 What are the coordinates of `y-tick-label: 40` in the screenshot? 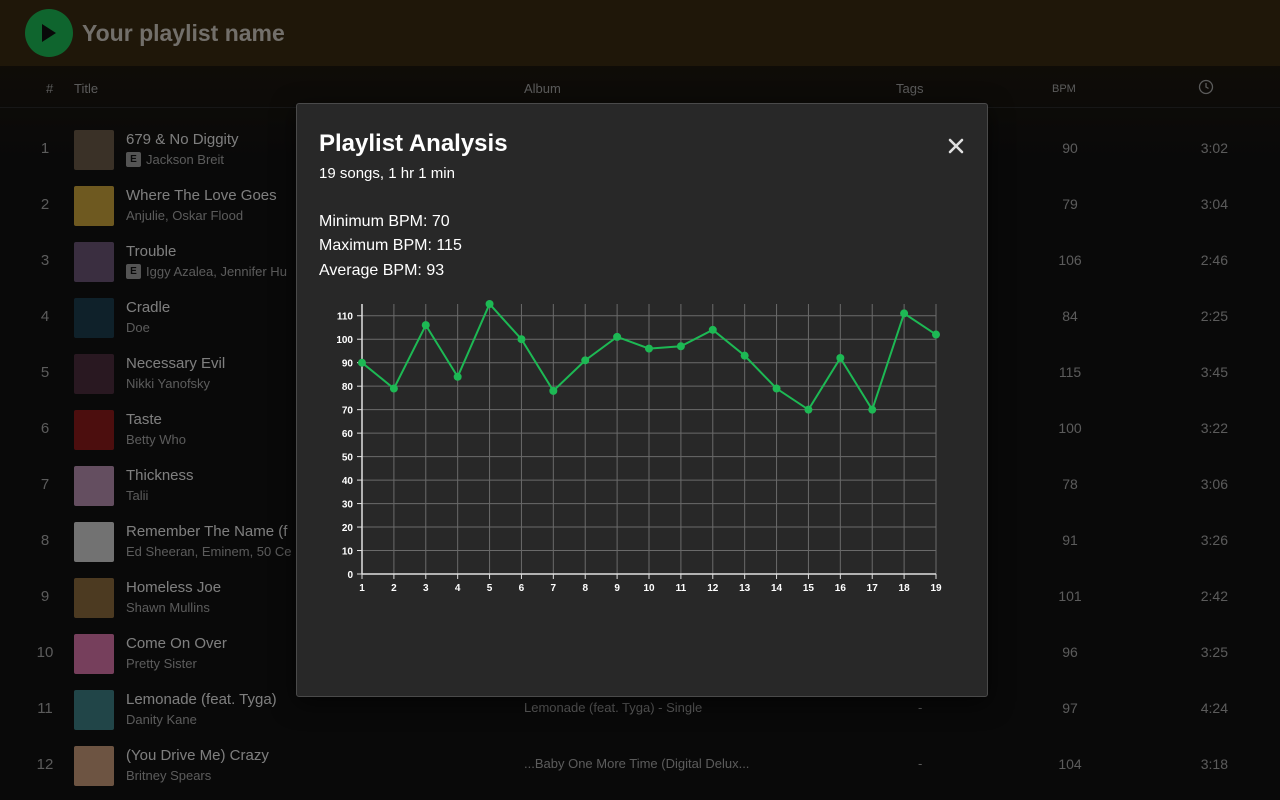 It's located at (348, 481).